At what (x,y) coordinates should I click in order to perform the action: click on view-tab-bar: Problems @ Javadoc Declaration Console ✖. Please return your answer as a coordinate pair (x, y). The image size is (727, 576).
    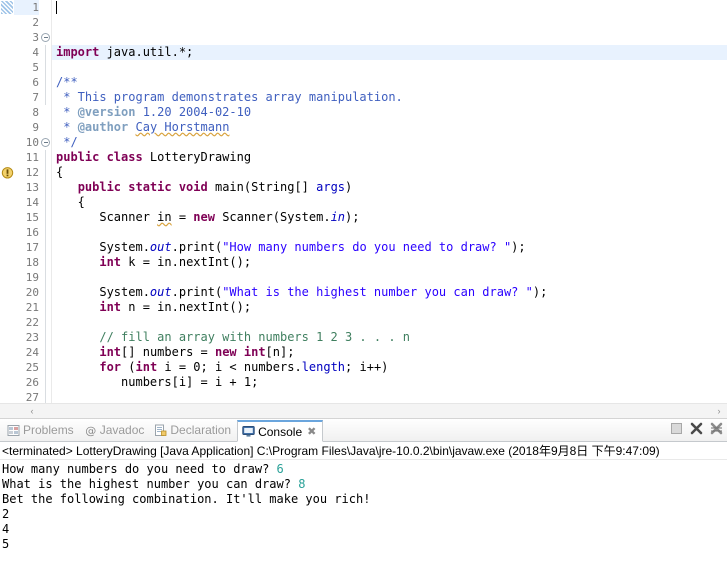
    Looking at the image, I should click on (363, 430).